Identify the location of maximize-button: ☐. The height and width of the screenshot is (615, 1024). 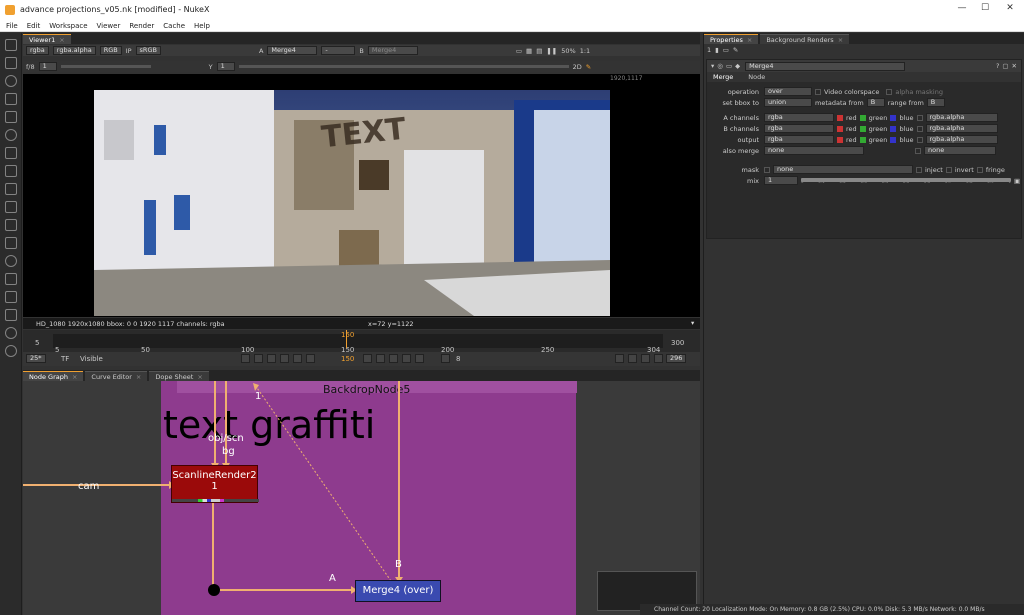
(985, 10).